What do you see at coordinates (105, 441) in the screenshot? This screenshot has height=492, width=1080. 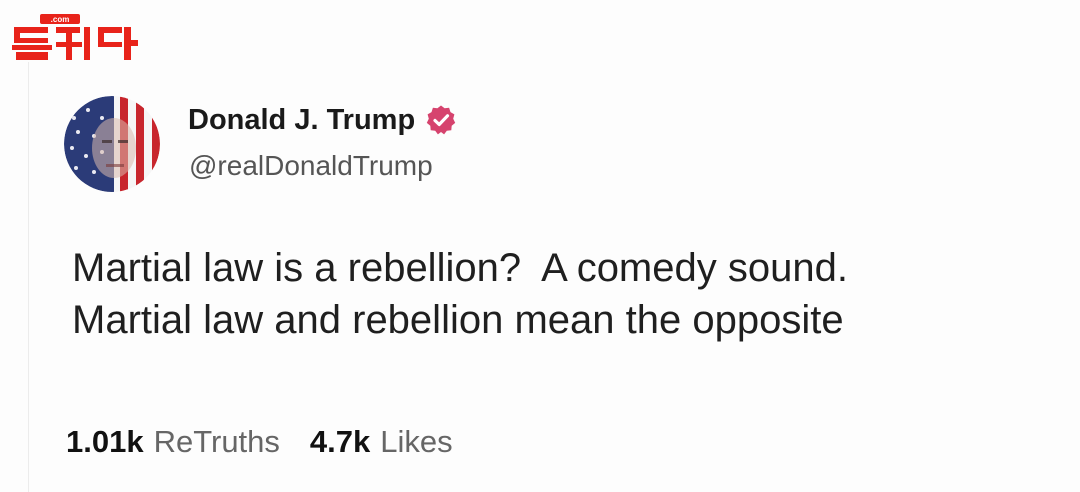 I see `retruths-count: 1.01k` at bounding box center [105, 441].